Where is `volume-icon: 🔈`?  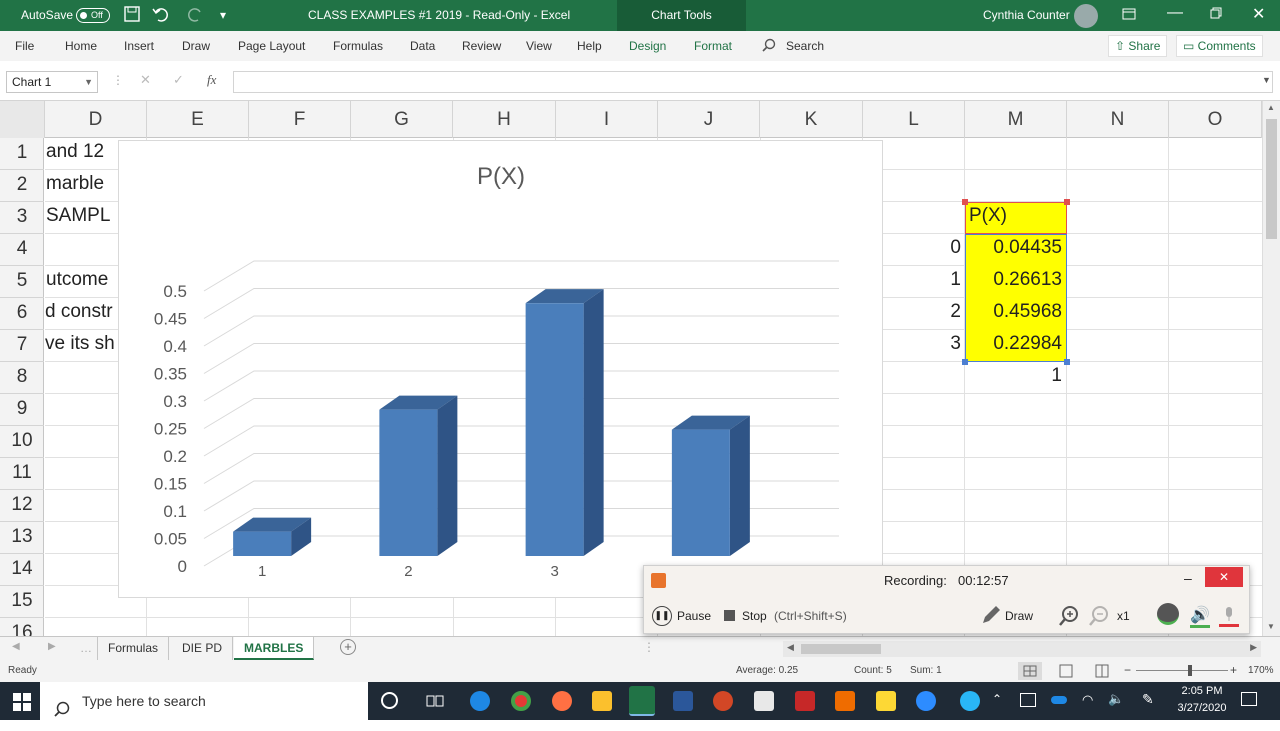 volume-icon: 🔈 is located at coordinates (1116, 699).